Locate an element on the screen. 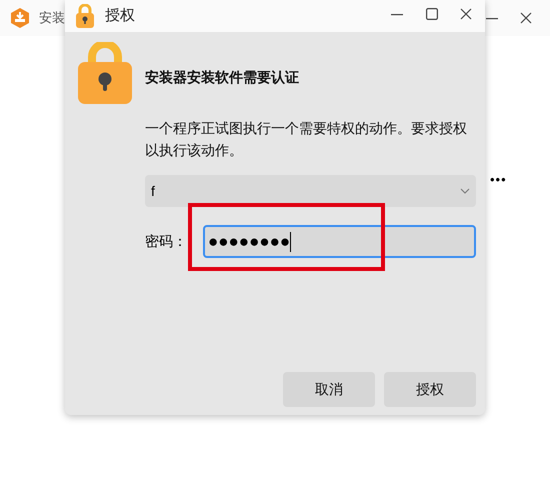 This screenshot has width=550, height=488. dialog-title: 授权 is located at coordinates (120, 16).